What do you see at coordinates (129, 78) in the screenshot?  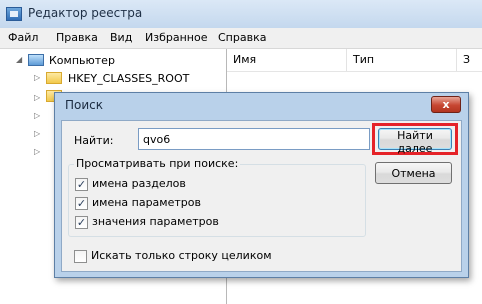 I see `tree-item-label: HKEY_CLASSES_ROOT` at bounding box center [129, 78].